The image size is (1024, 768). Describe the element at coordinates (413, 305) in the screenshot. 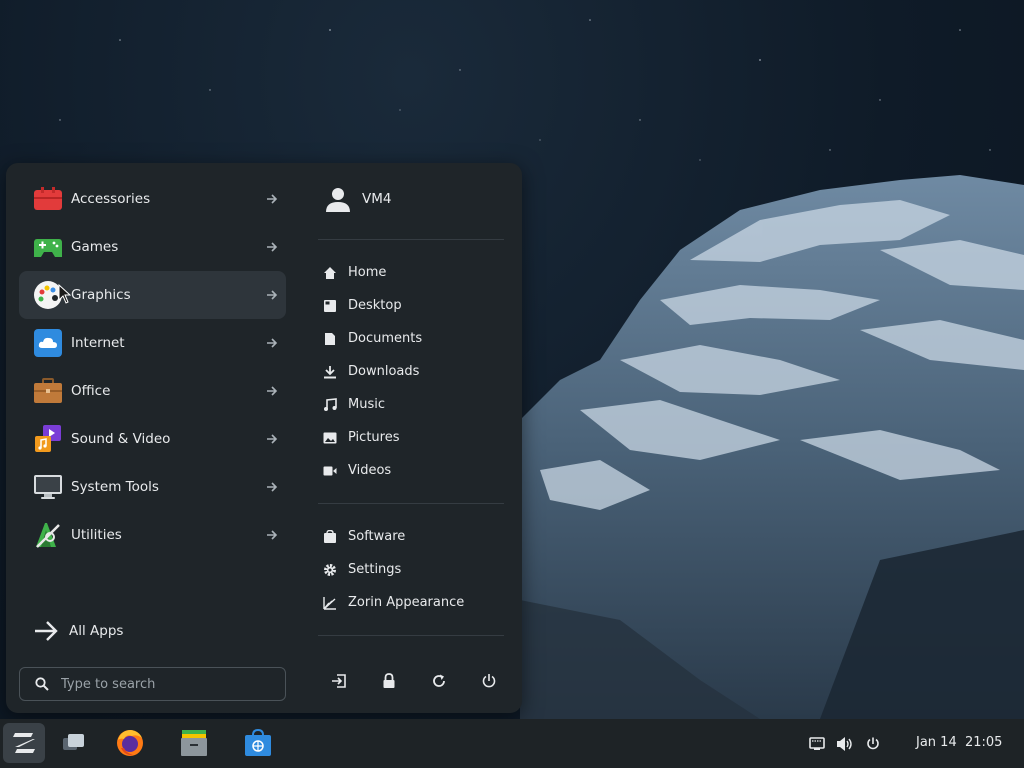

I see `place-desktop: Desktop` at that location.